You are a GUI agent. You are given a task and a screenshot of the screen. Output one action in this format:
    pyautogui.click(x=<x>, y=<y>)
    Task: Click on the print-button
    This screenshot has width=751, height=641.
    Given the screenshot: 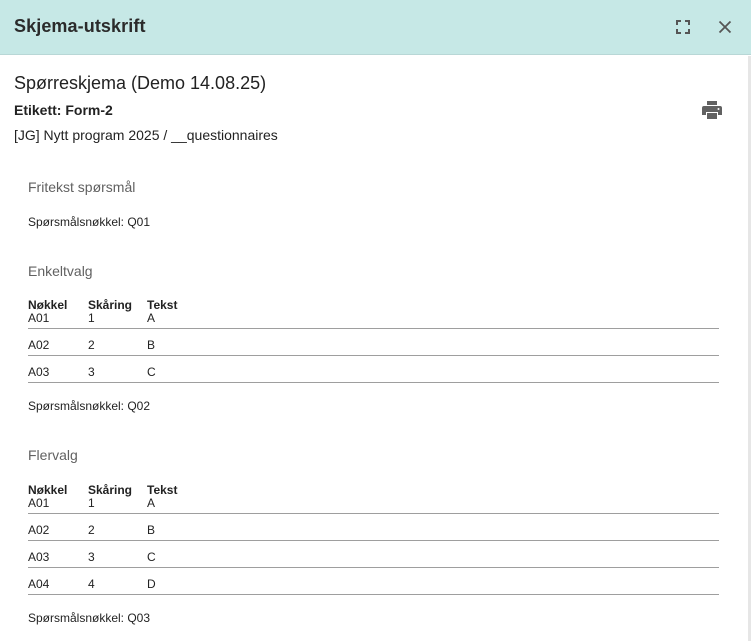 What is the action you would take?
    pyautogui.click(x=712, y=110)
    